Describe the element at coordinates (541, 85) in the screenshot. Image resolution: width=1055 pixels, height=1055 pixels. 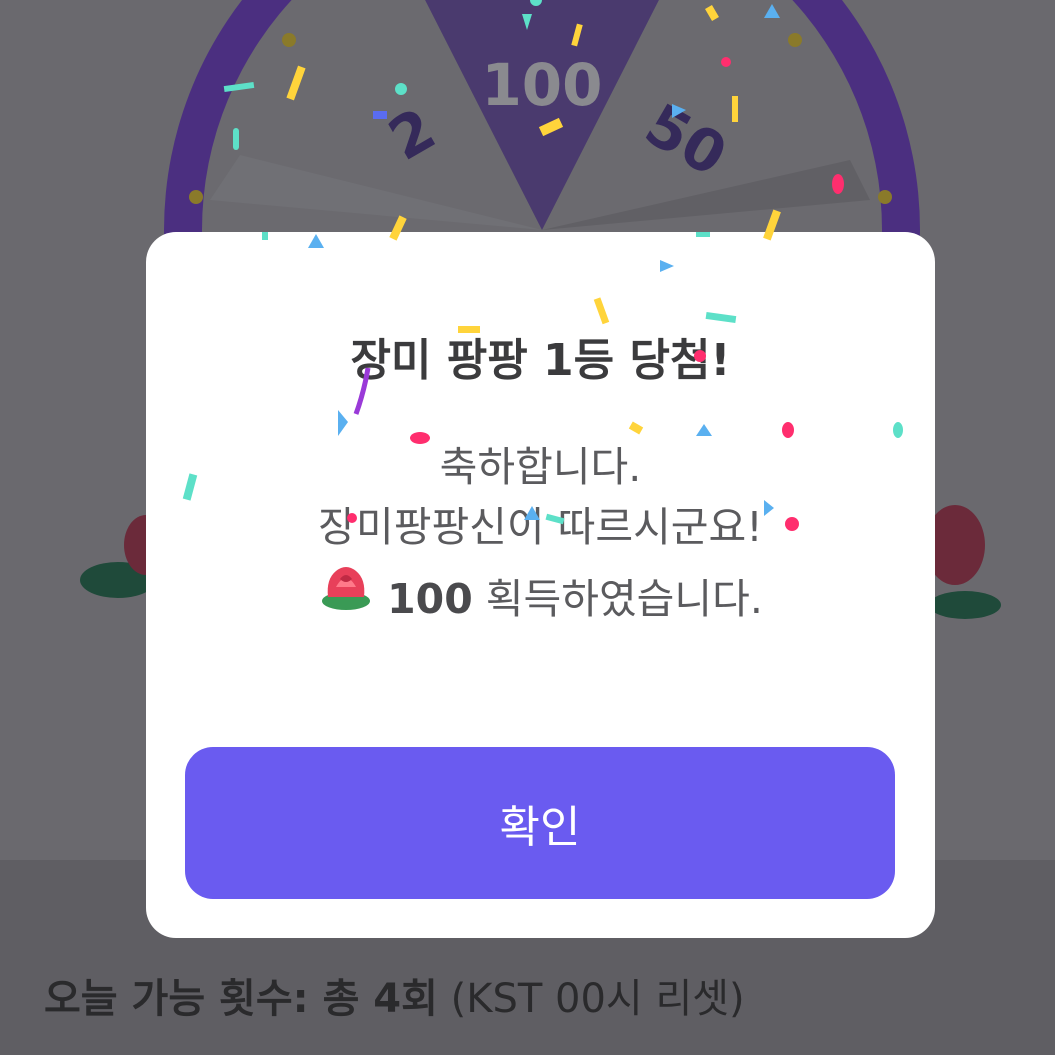
I see `wheel-label-100: 100` at that location.